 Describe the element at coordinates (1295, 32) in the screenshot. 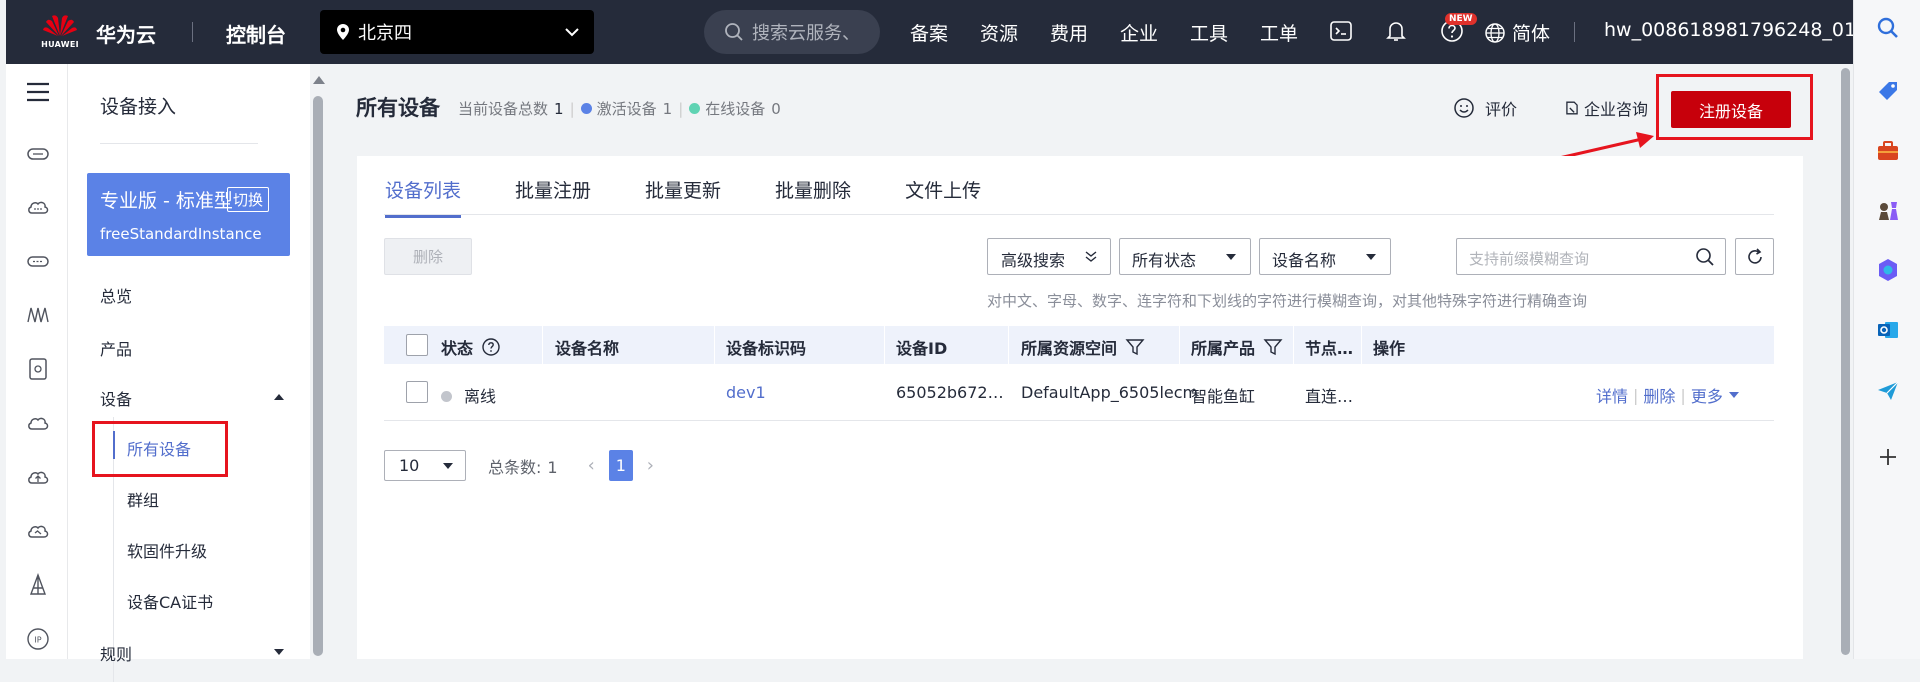

I see `nav-tickets: 工单` at that location.